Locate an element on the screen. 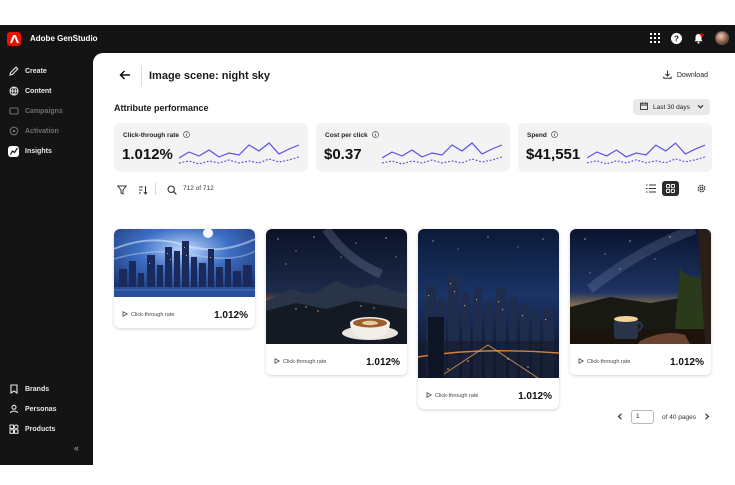  metric-value: $0.37 is located at coordinates (343, 154).